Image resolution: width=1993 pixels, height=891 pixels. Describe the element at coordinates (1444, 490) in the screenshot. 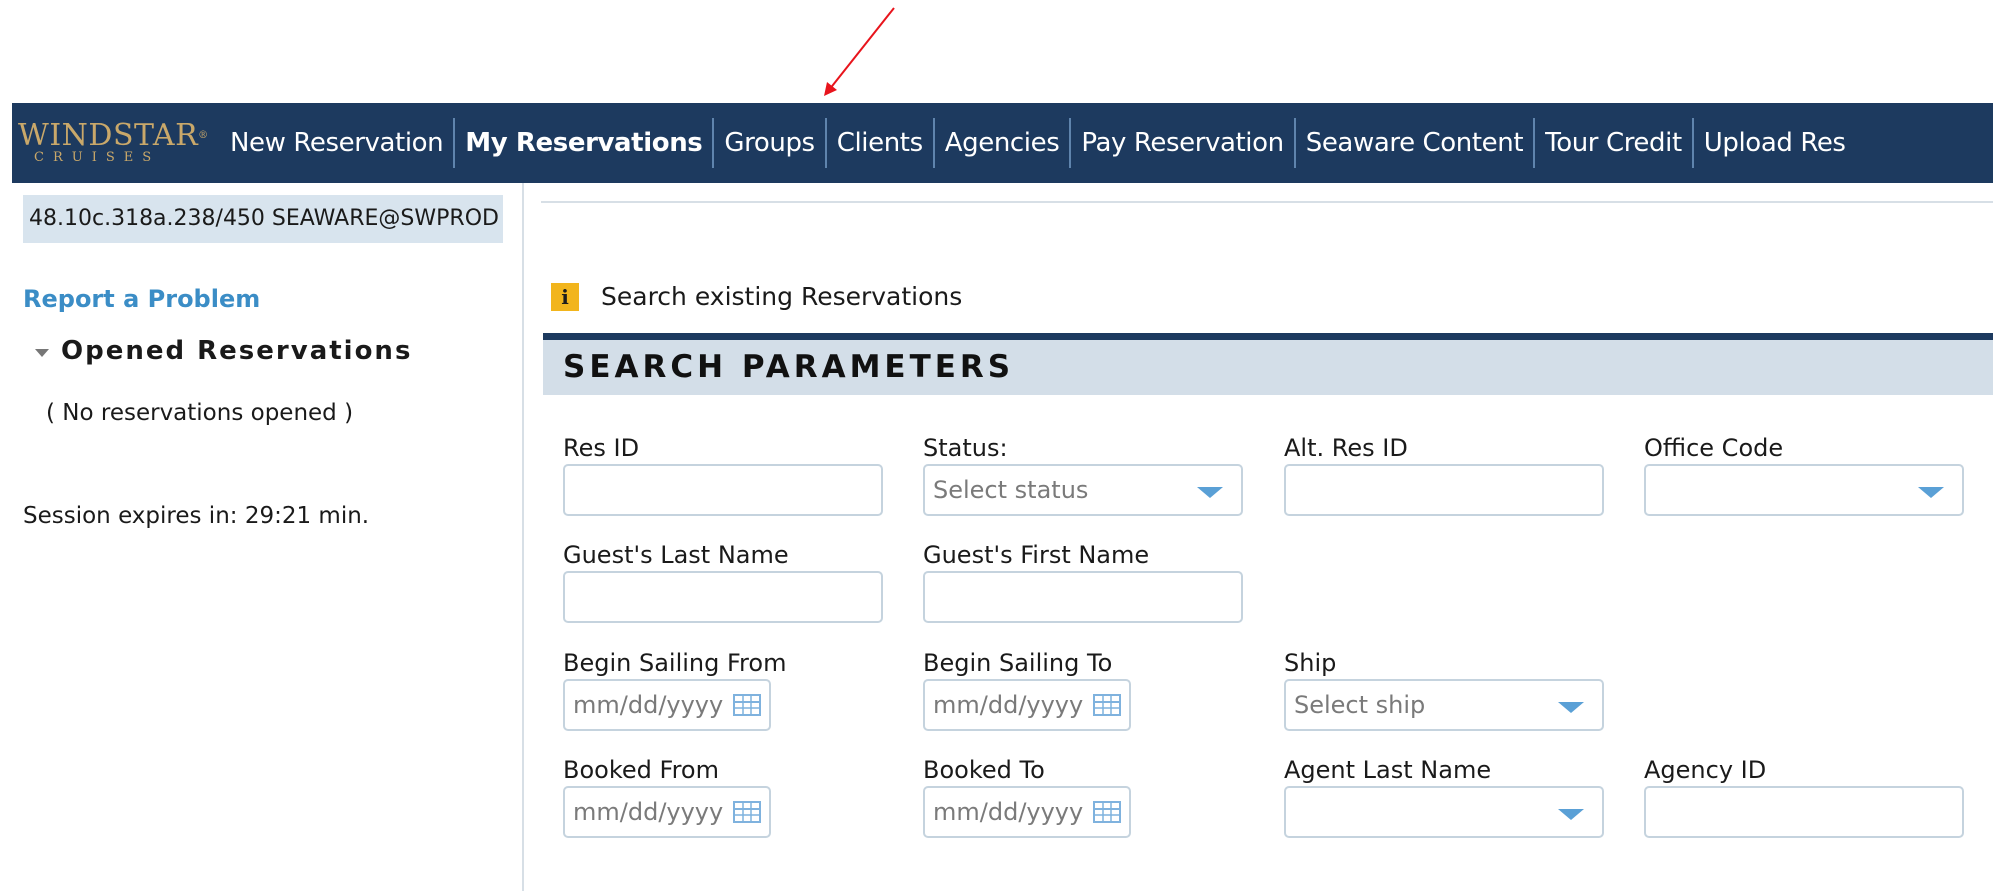

I see `alt-res-id-input` at that location.